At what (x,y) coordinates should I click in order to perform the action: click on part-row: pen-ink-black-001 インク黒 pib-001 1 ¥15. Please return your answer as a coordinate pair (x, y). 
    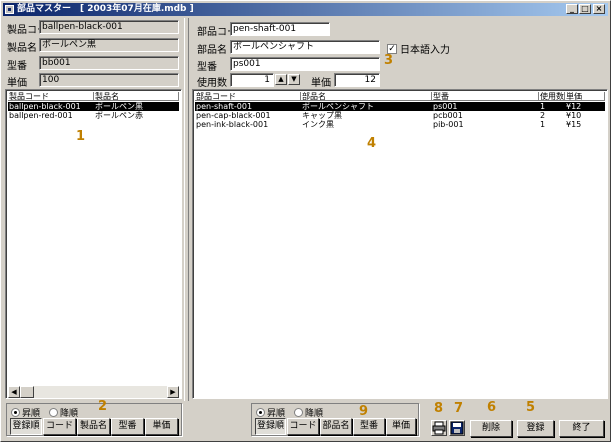
    Looking at the image, I should click on (400, 124).